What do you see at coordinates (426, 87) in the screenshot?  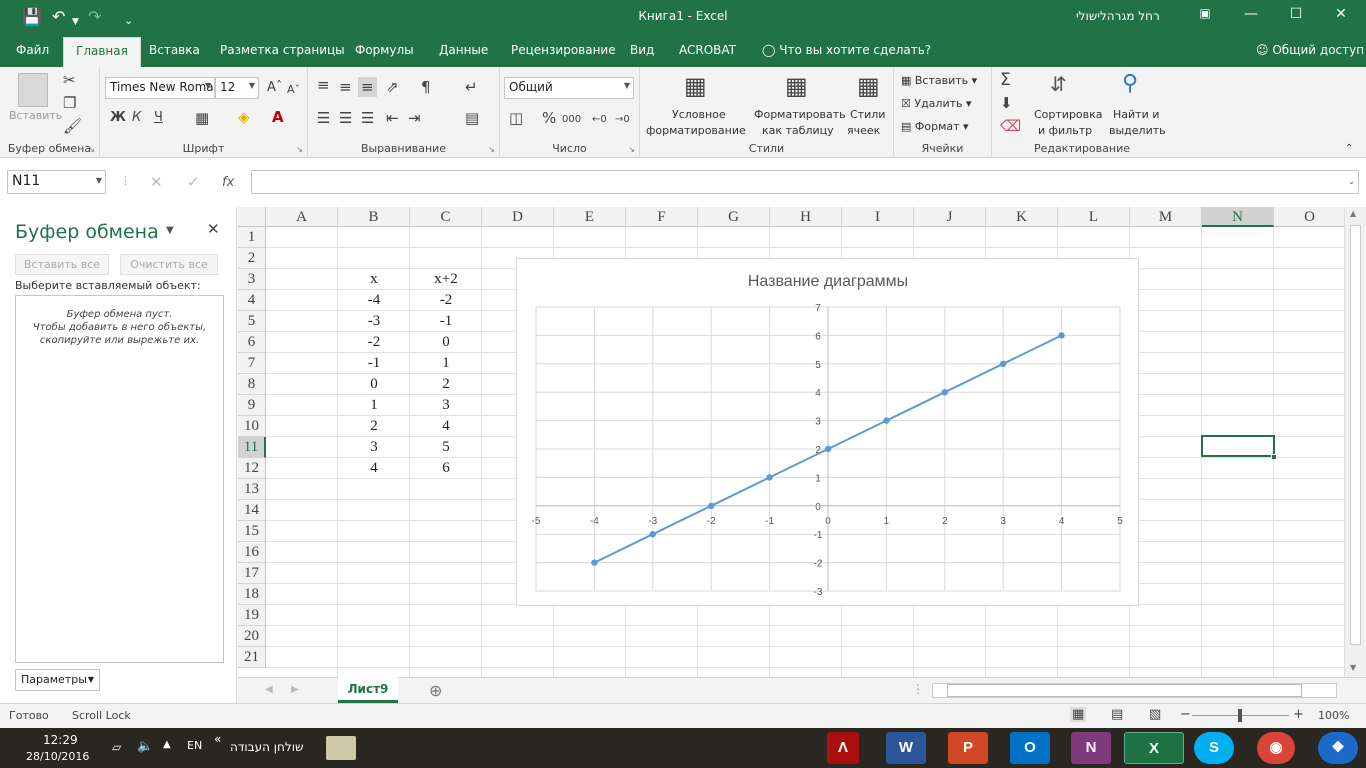 I see `text-direction-icon: ¶` at bounding box center [426, 87].